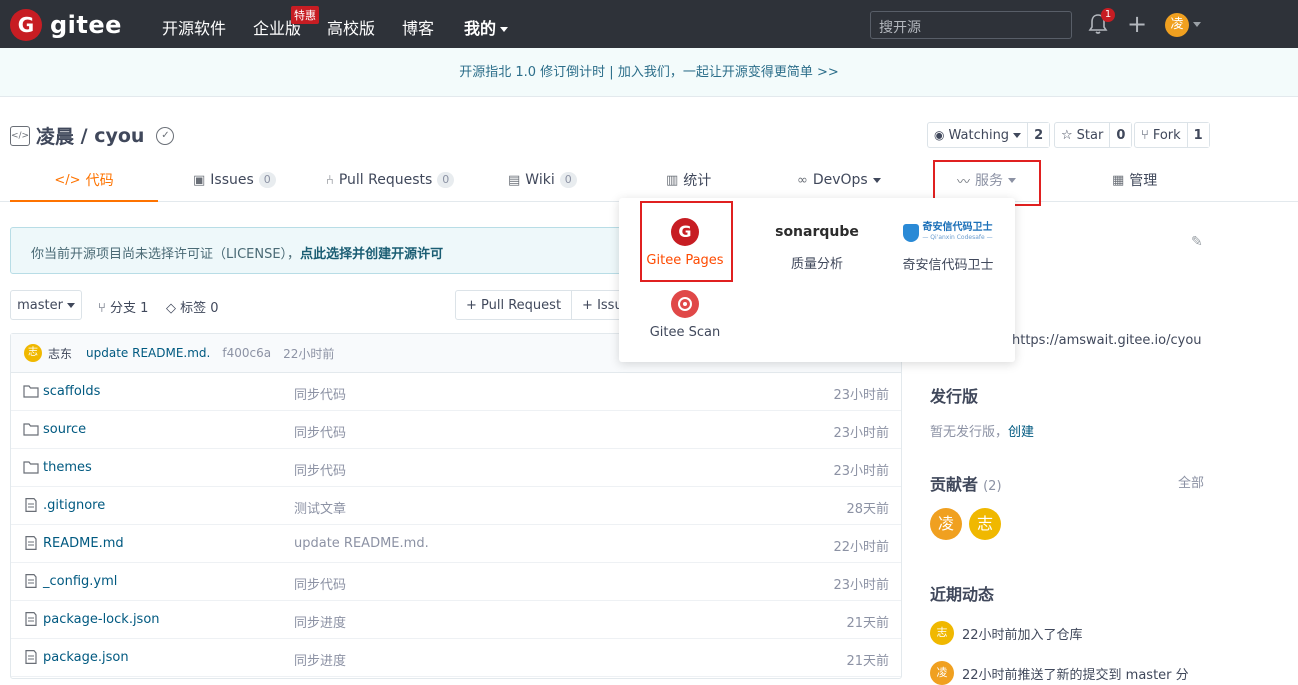 This screenshot has height=685, width=1298. I want to click on tags-link: ◇ 标签 0, so click(192, 306).